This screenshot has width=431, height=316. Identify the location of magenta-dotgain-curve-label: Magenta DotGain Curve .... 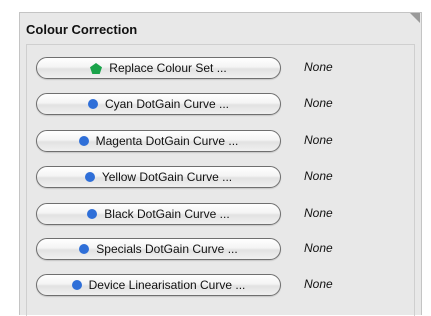
(167, 141).